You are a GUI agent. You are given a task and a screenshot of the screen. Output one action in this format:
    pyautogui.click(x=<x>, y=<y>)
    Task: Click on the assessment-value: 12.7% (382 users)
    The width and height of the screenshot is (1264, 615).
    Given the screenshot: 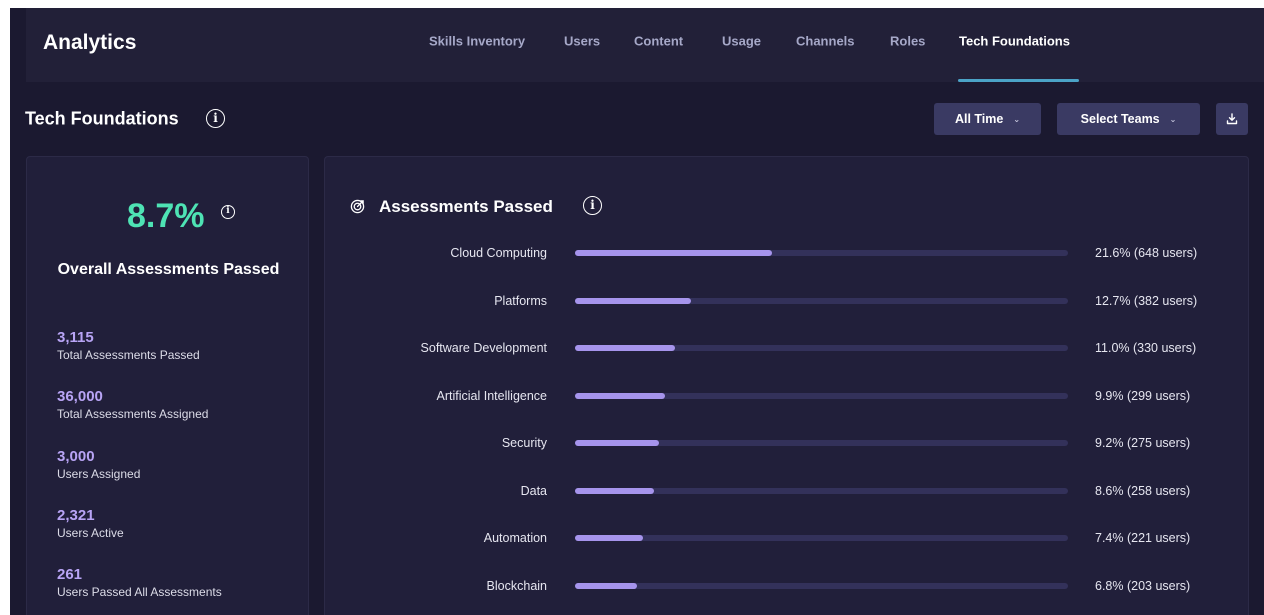 What is the action you would take?
    pyautogui.click(x=1146, y=300)
    